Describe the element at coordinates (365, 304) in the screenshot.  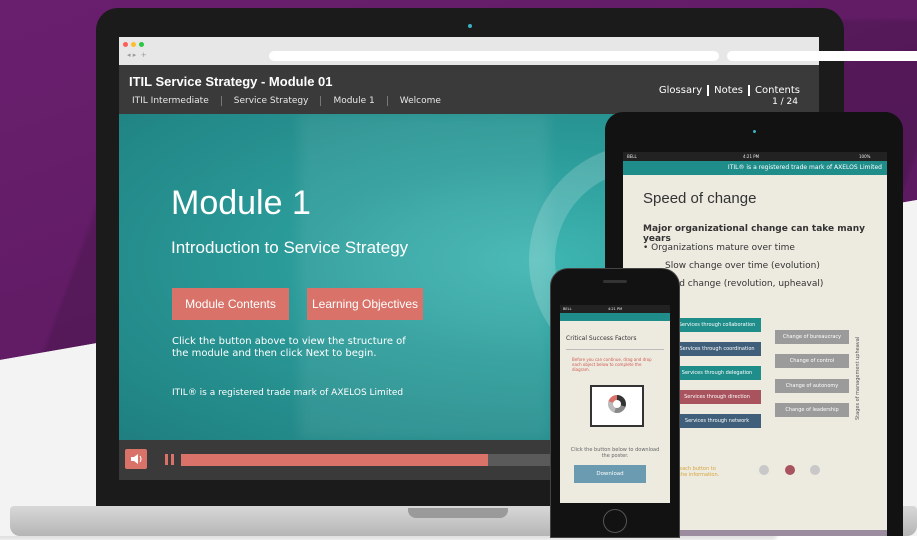
I see `learning-objectives-button: Learning Objectives` at that location.